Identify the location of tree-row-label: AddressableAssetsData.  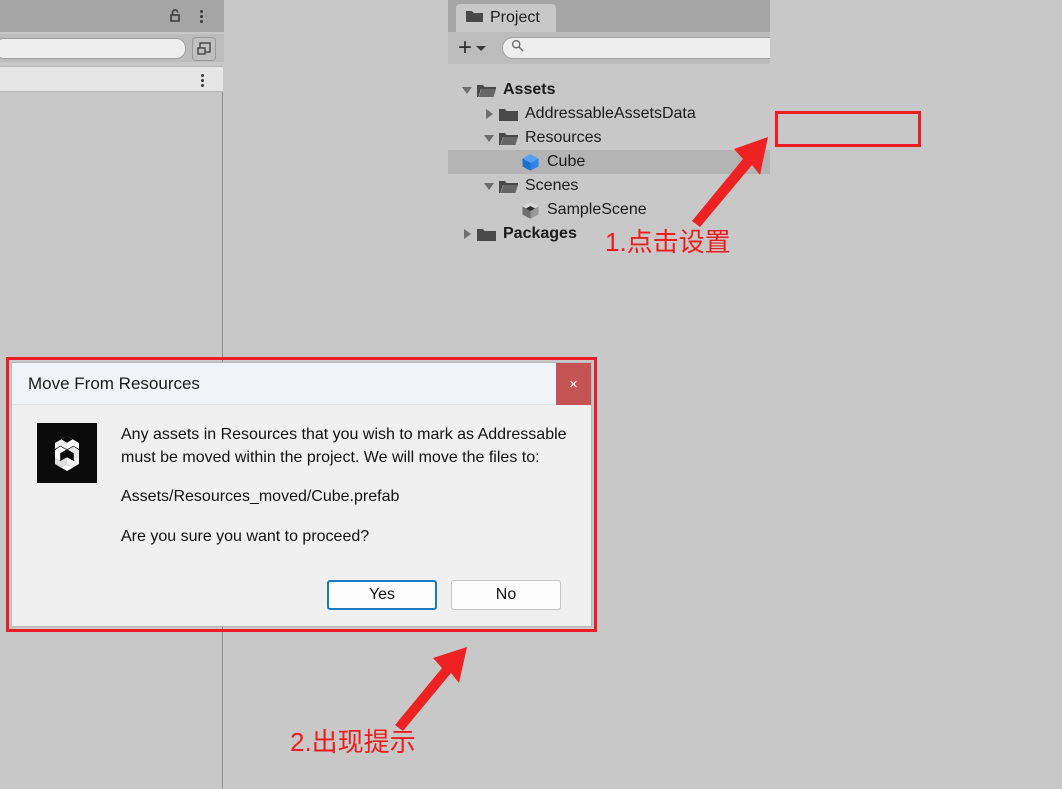
(610, 113).